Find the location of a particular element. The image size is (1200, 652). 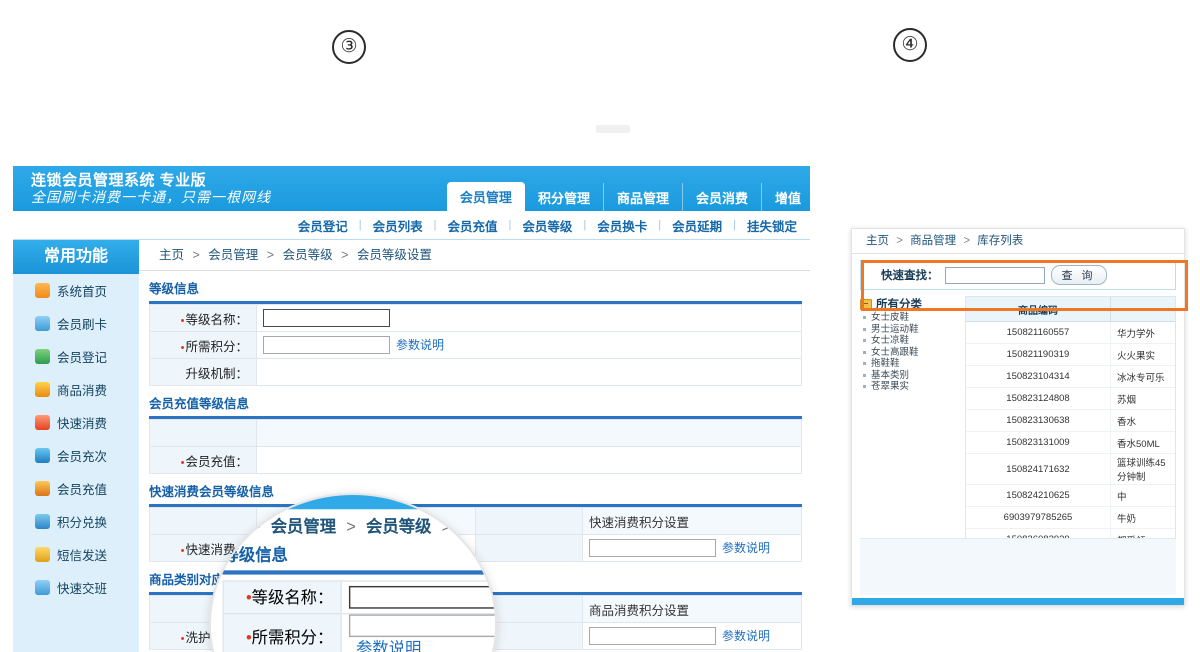

tree-item: 女士高跟鞋 is located at coordinates (912, 353).